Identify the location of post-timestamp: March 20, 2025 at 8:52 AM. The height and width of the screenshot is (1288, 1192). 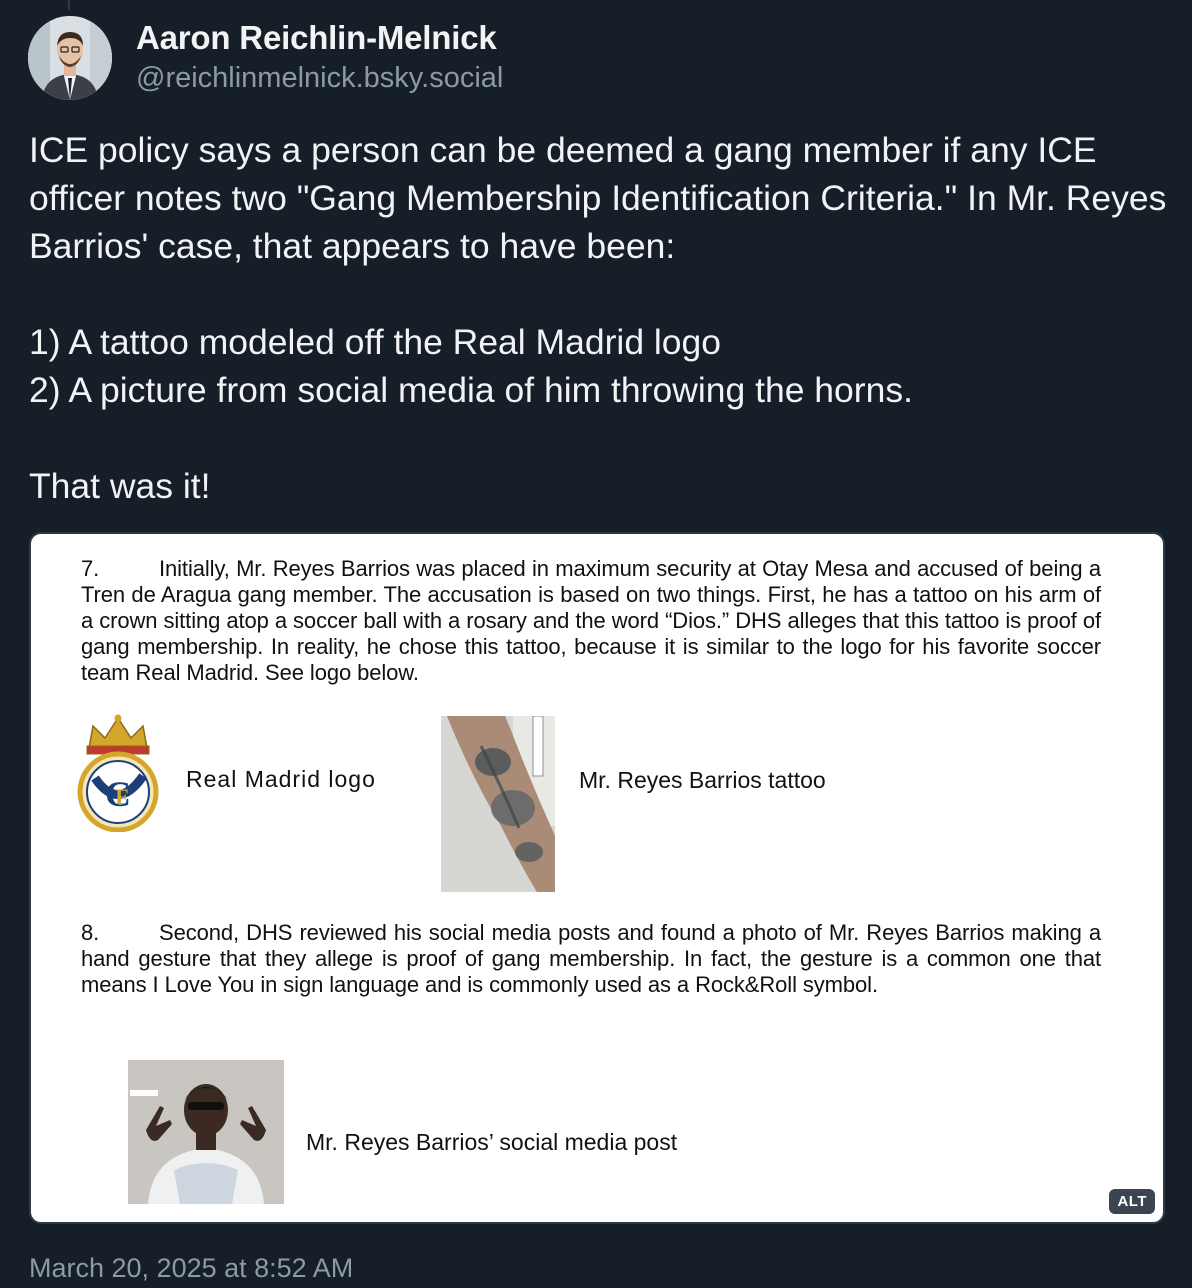
(191, 1268).